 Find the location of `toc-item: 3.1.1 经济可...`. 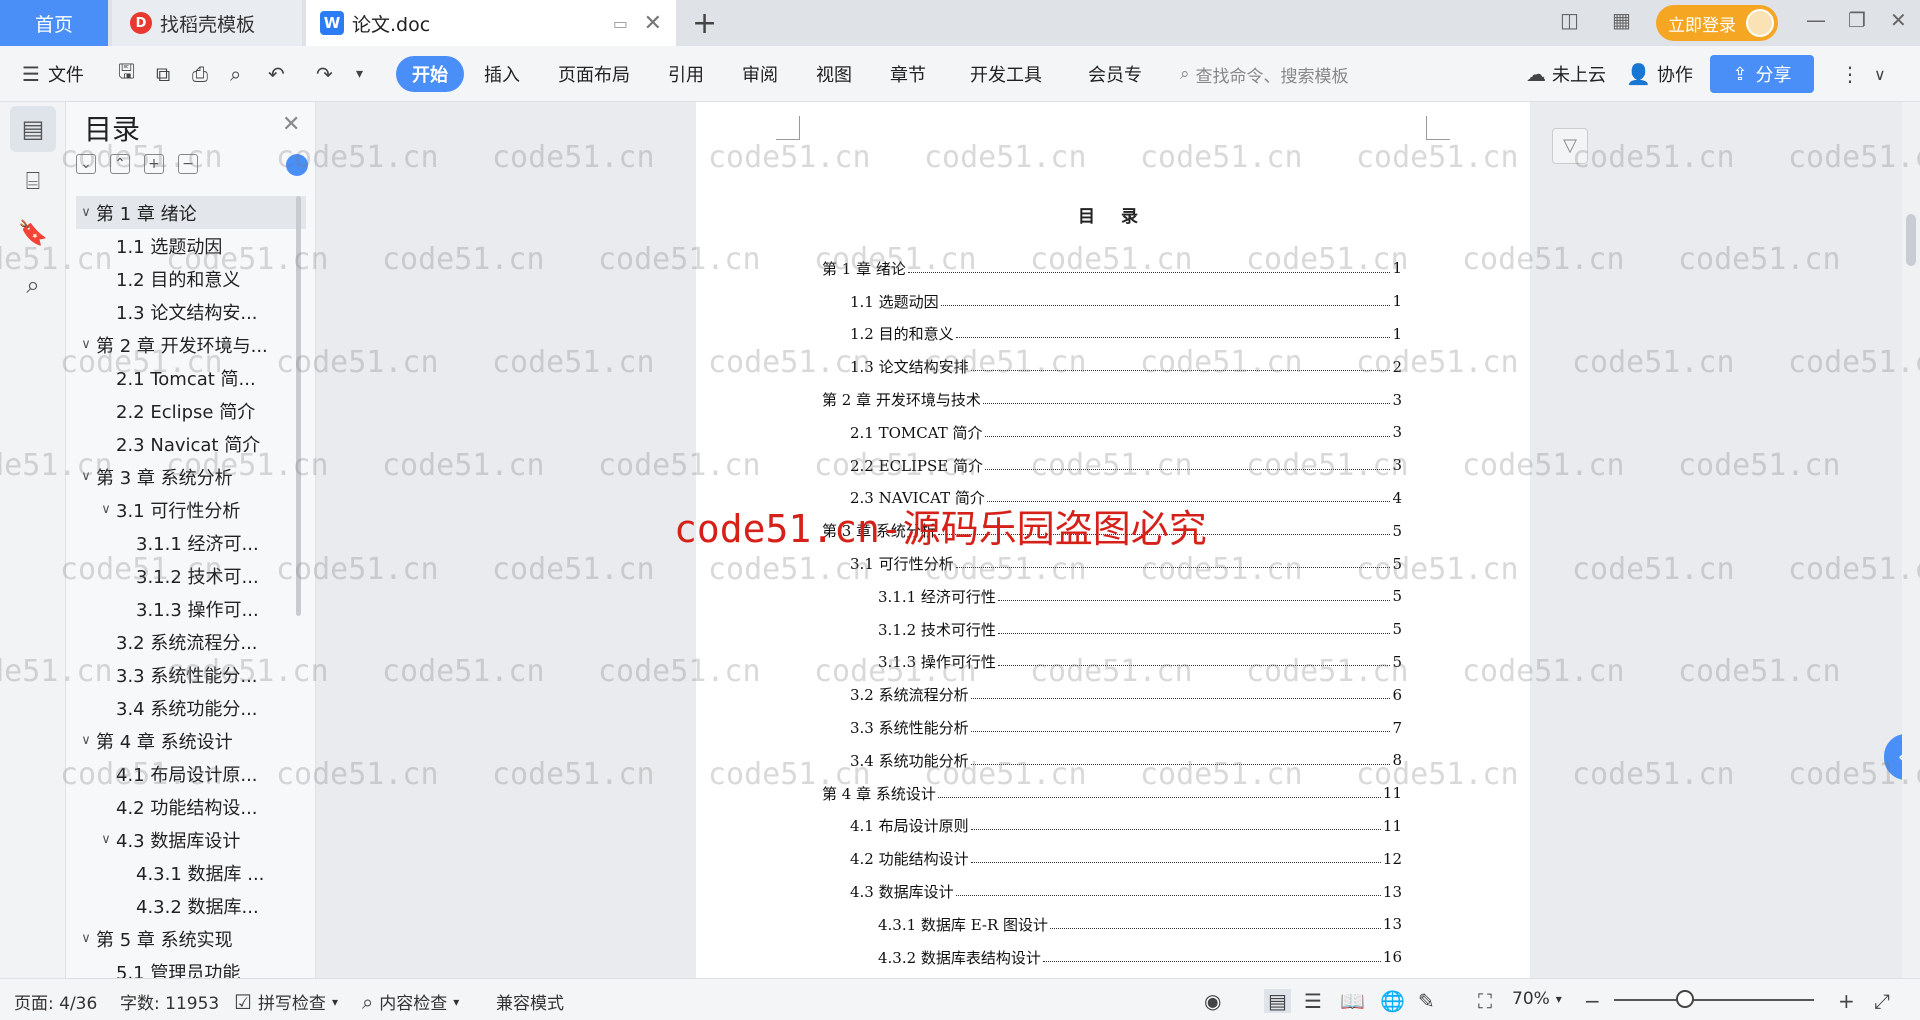

toc-item: 3.1.1 经济可... is located at coordinates (191, 542).